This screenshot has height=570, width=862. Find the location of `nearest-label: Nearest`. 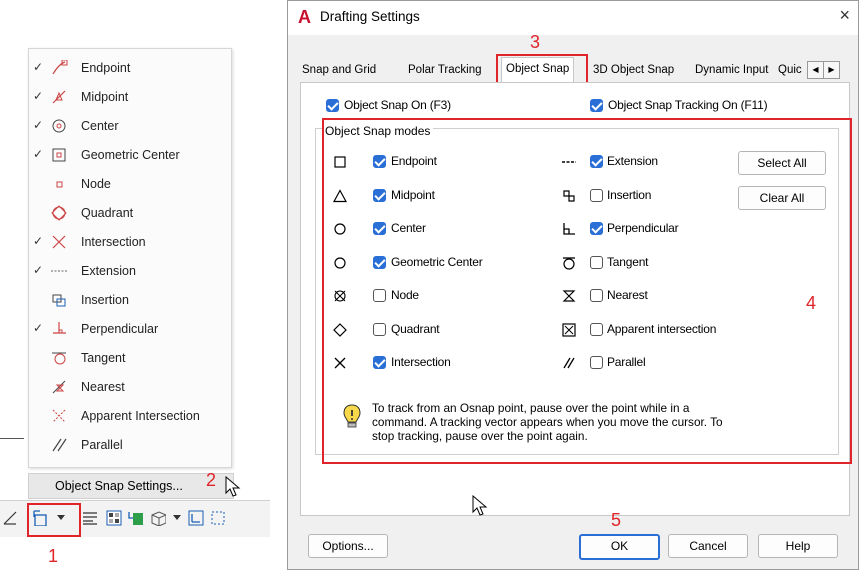

nearest-label: Nearest is located at coordinates (627, 295).